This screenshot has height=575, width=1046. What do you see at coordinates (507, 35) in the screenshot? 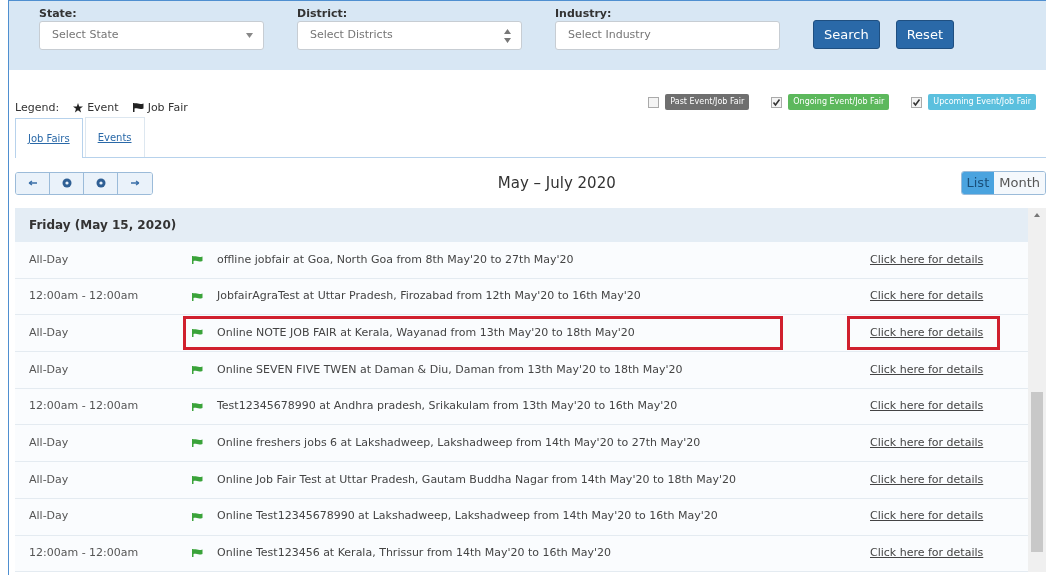
I see `spinner-arrows-icon` at bounding box center [507, 35].